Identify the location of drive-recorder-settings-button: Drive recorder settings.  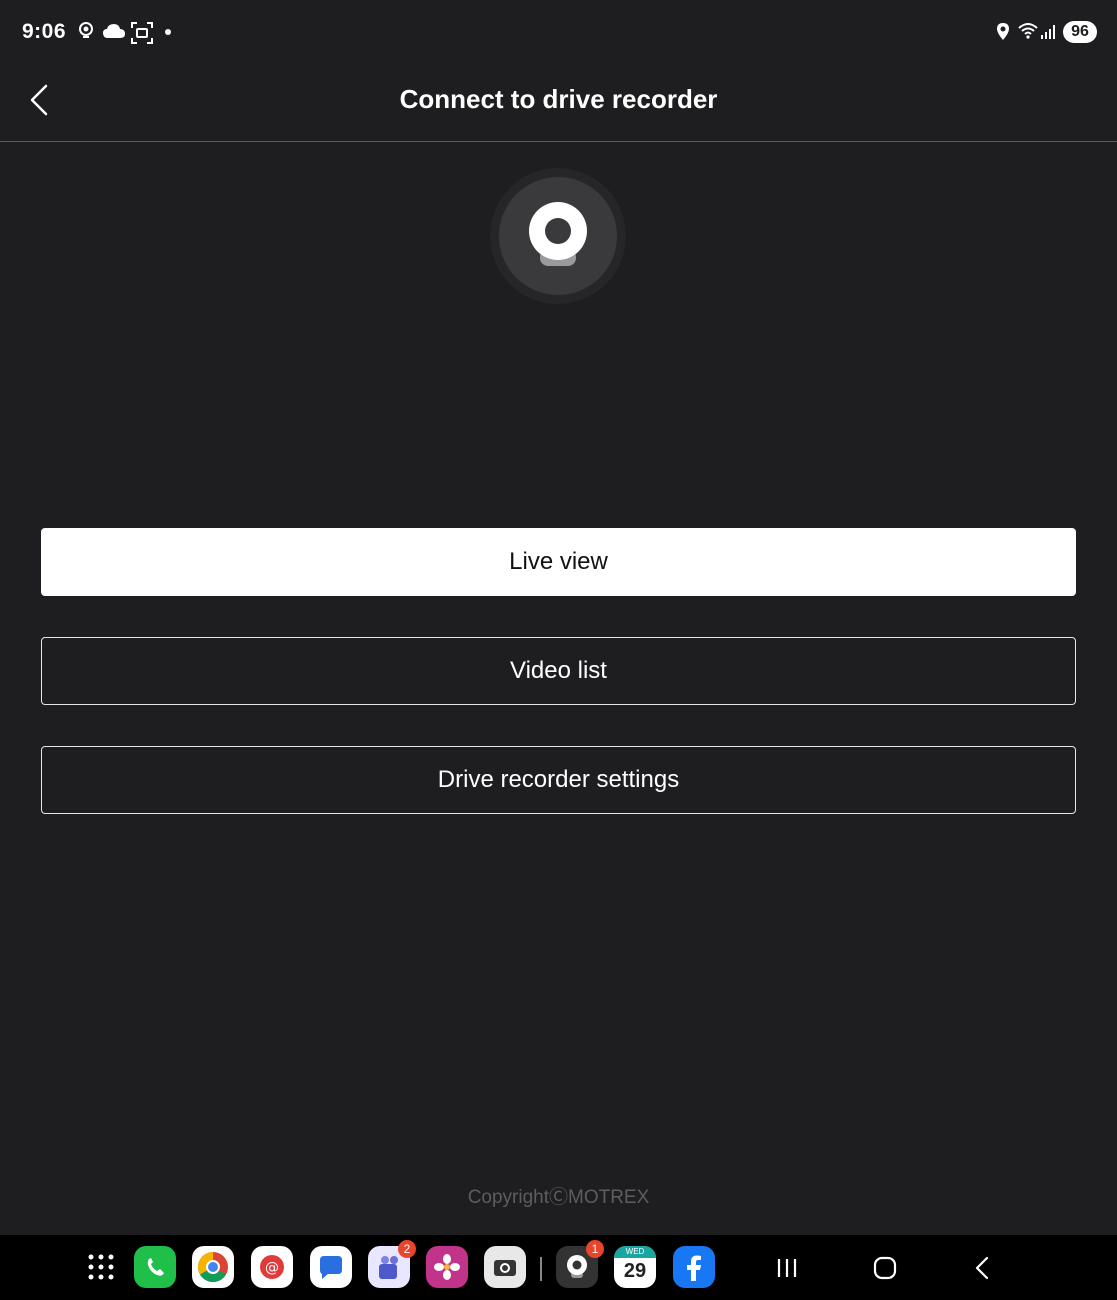
(558, 780).